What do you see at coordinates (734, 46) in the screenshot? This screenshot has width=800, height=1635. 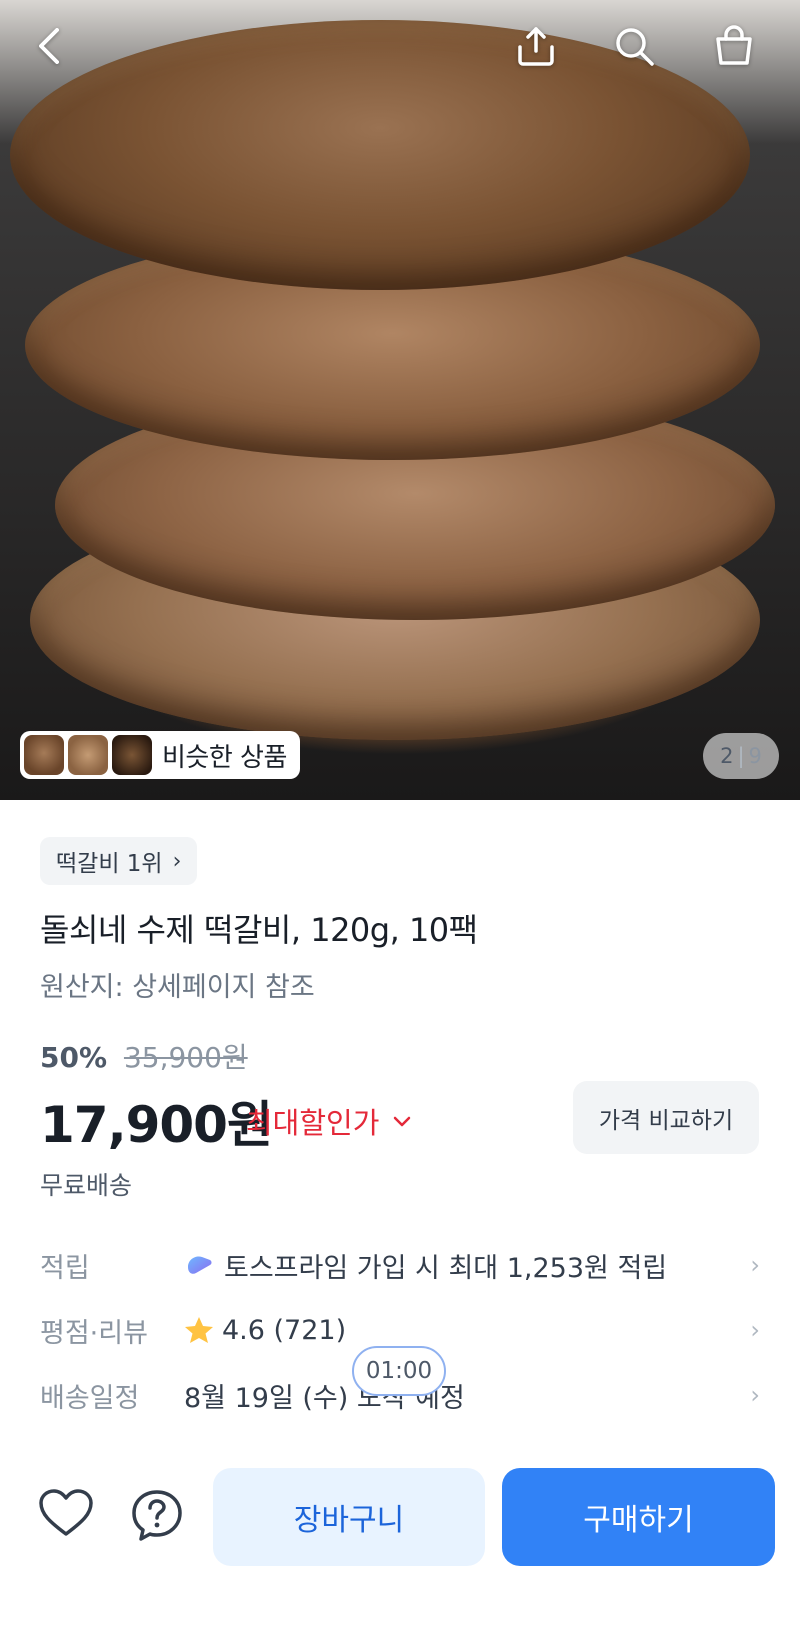 I see `shopping-bag-icon` at bounding box center [734, 46].